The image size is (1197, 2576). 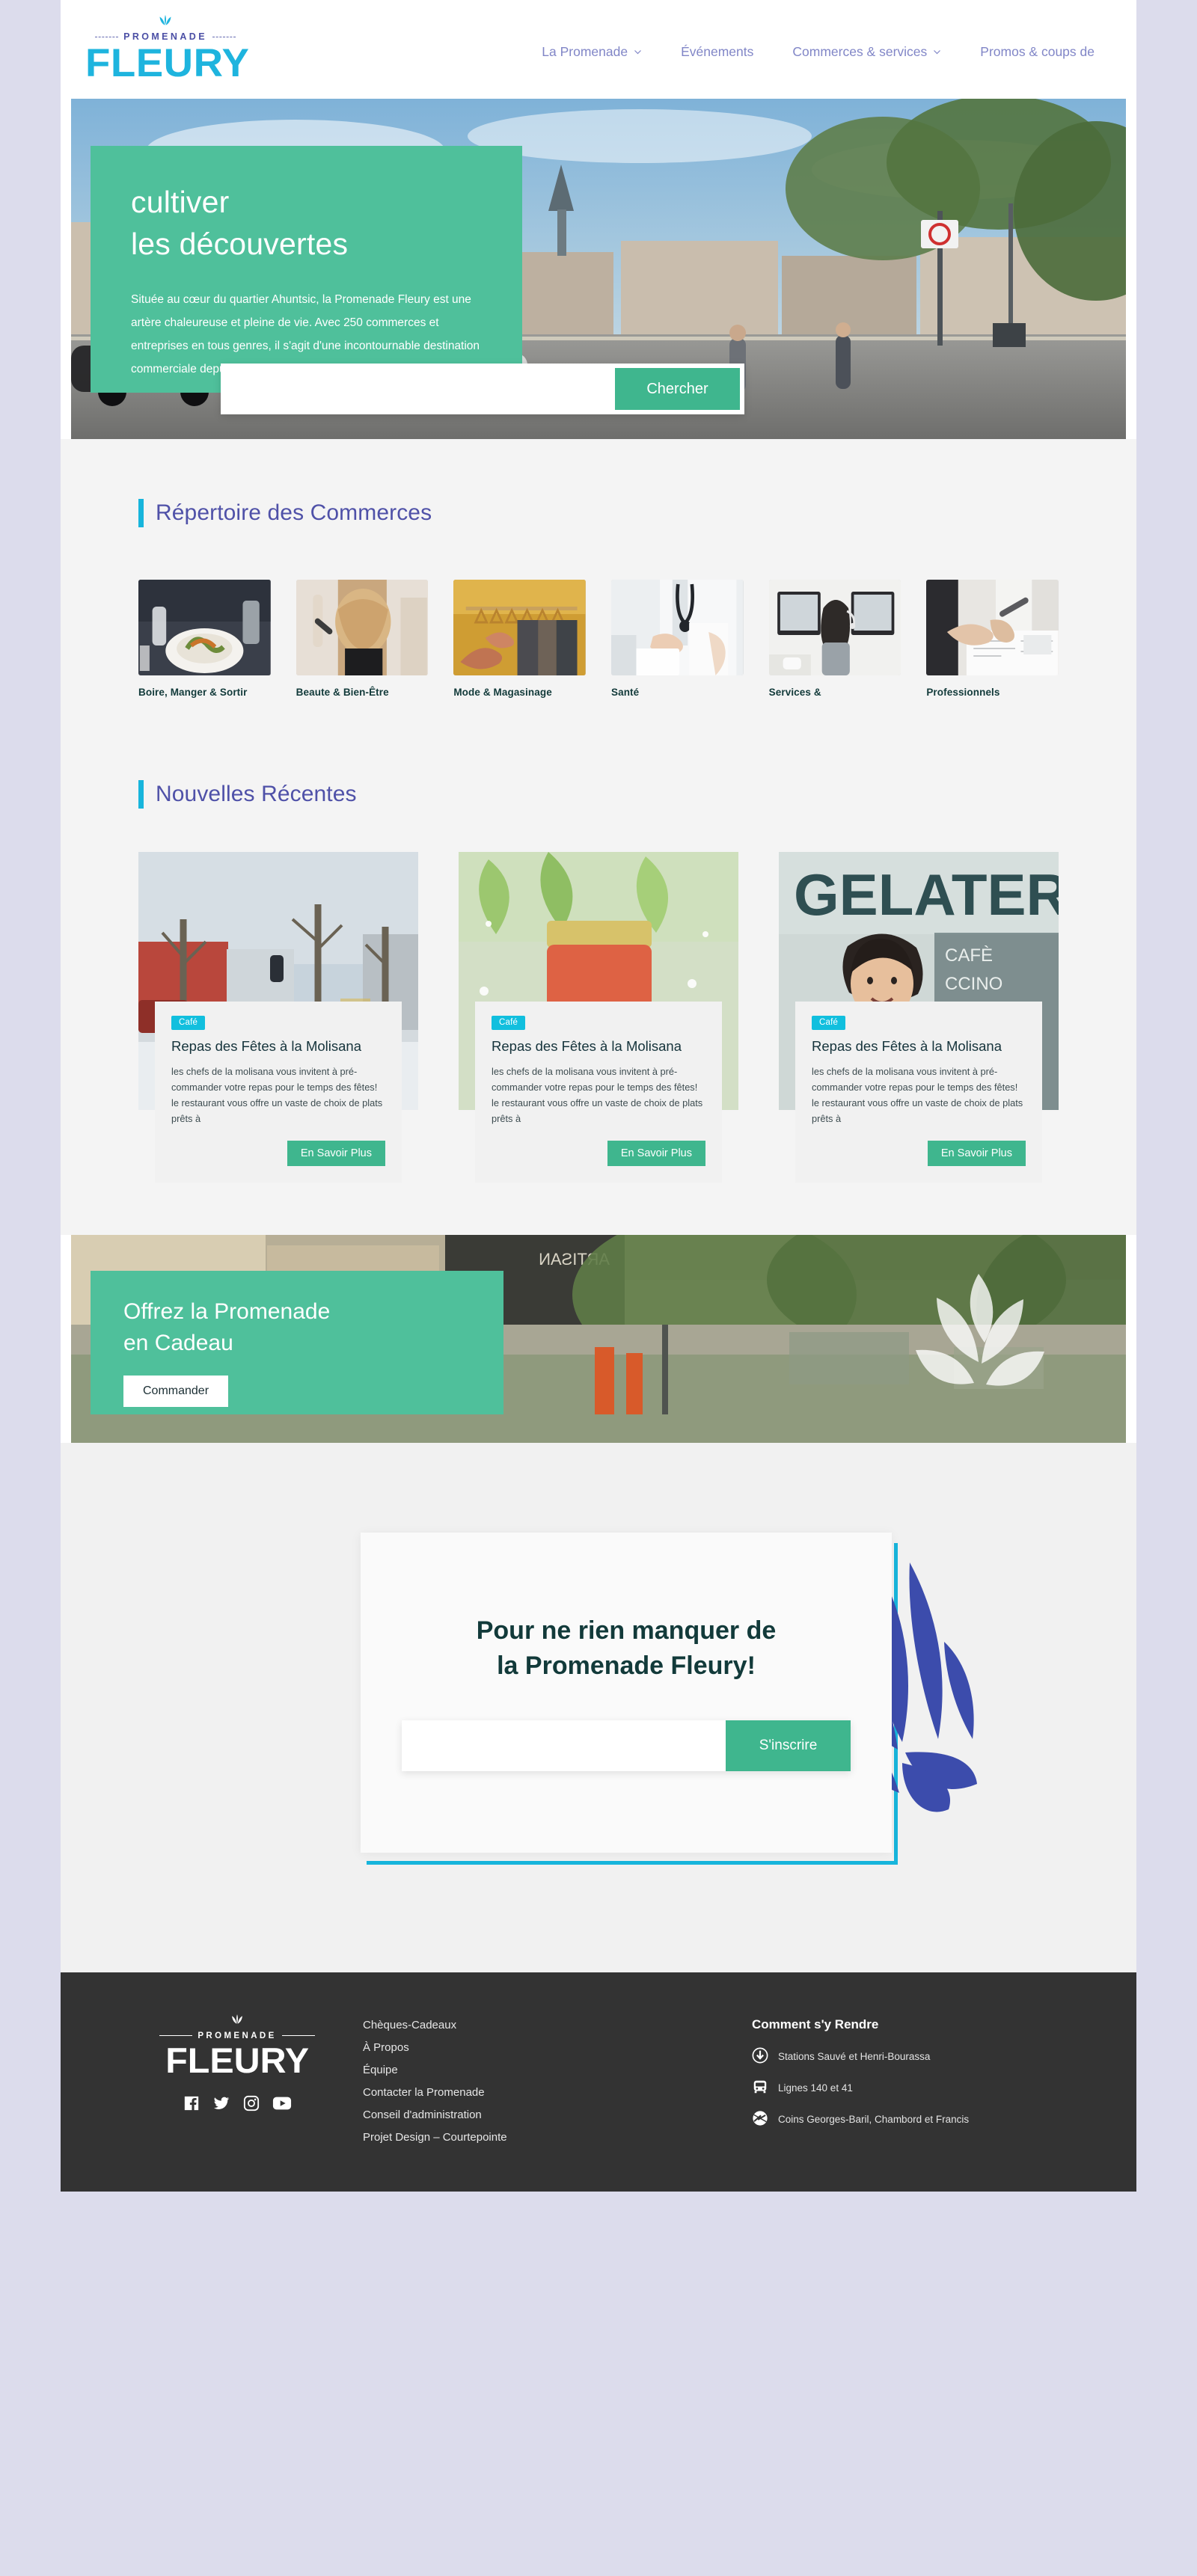 I want to click on footer-brand-column: PROMENADE FLEURY, so click(x=250, y=2079).